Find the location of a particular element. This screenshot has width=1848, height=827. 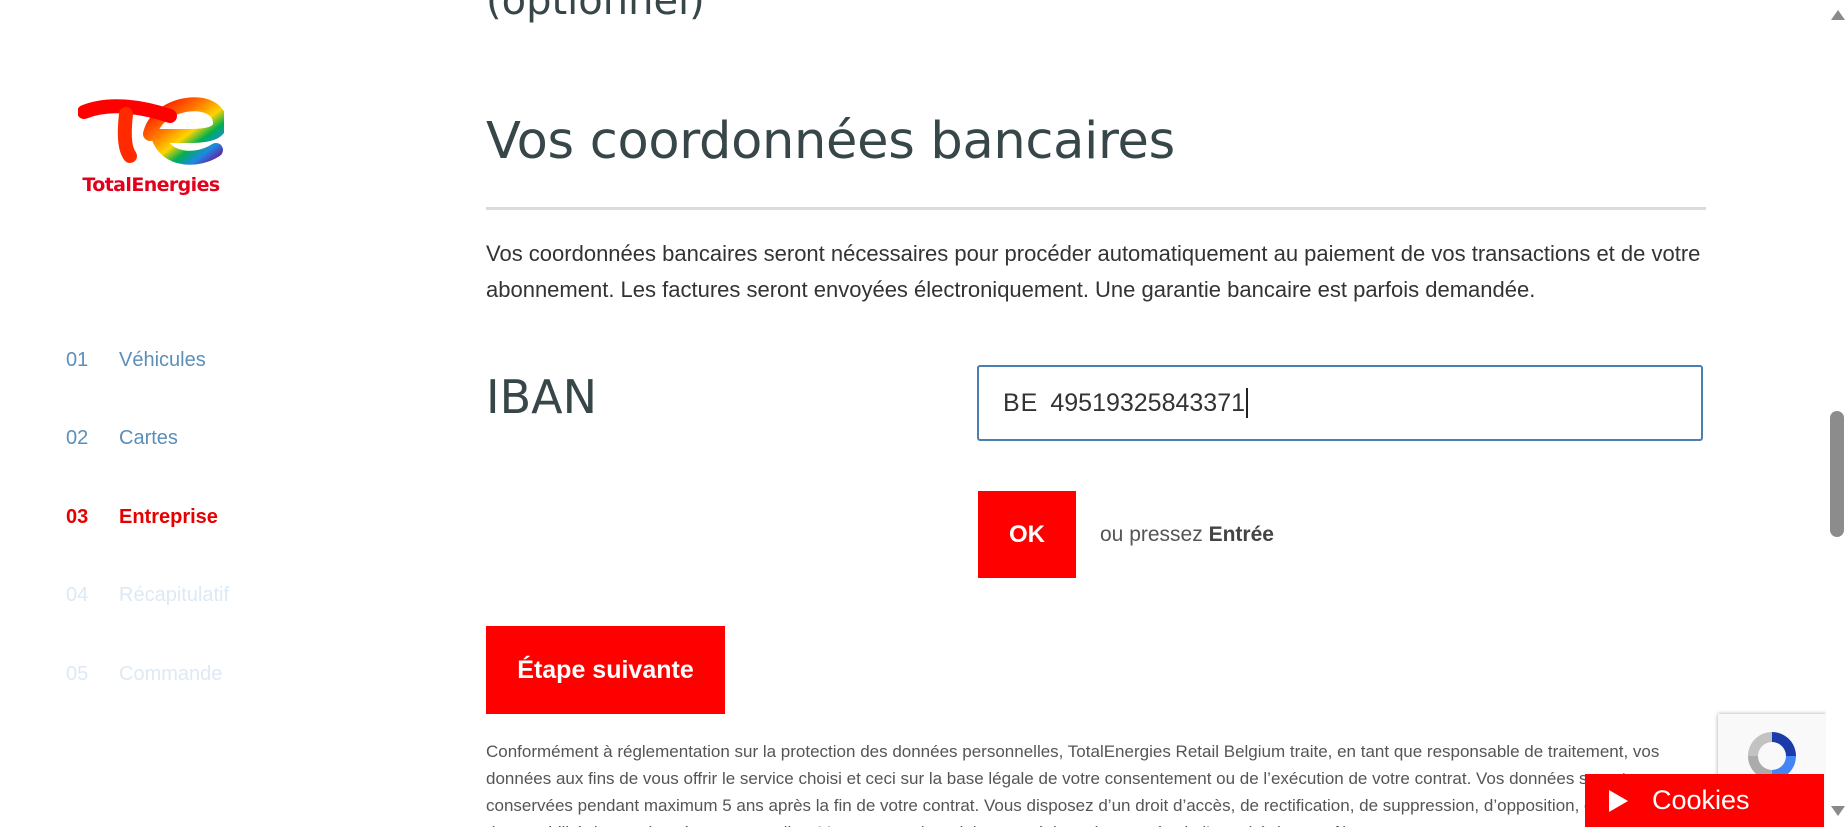

cookies-label: Cookies is located at coordinates (1701, 800).